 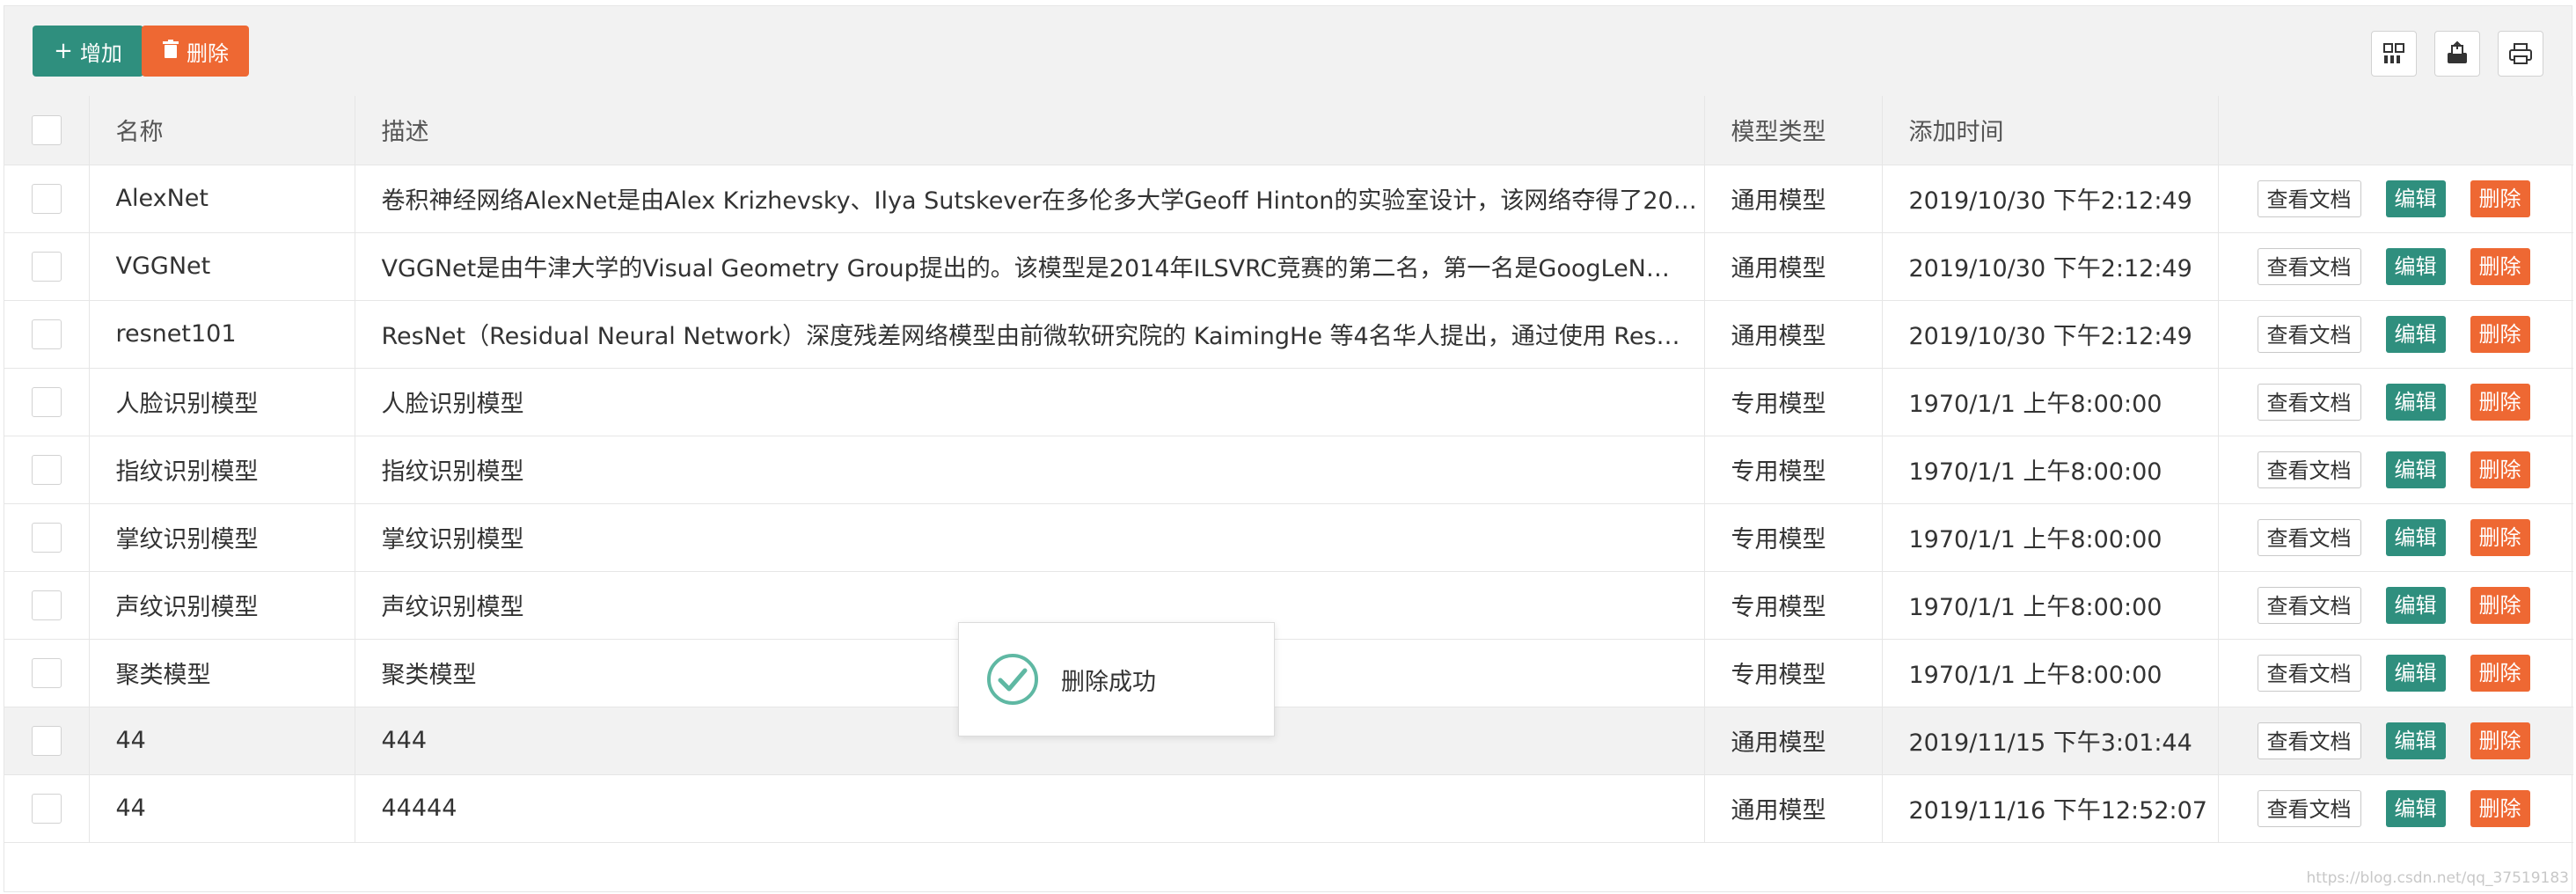 What do you see at coordinates (1108, 682) in the screenshot?
I see `toast-message: 删除成功` at bounding box center [1108, 682].